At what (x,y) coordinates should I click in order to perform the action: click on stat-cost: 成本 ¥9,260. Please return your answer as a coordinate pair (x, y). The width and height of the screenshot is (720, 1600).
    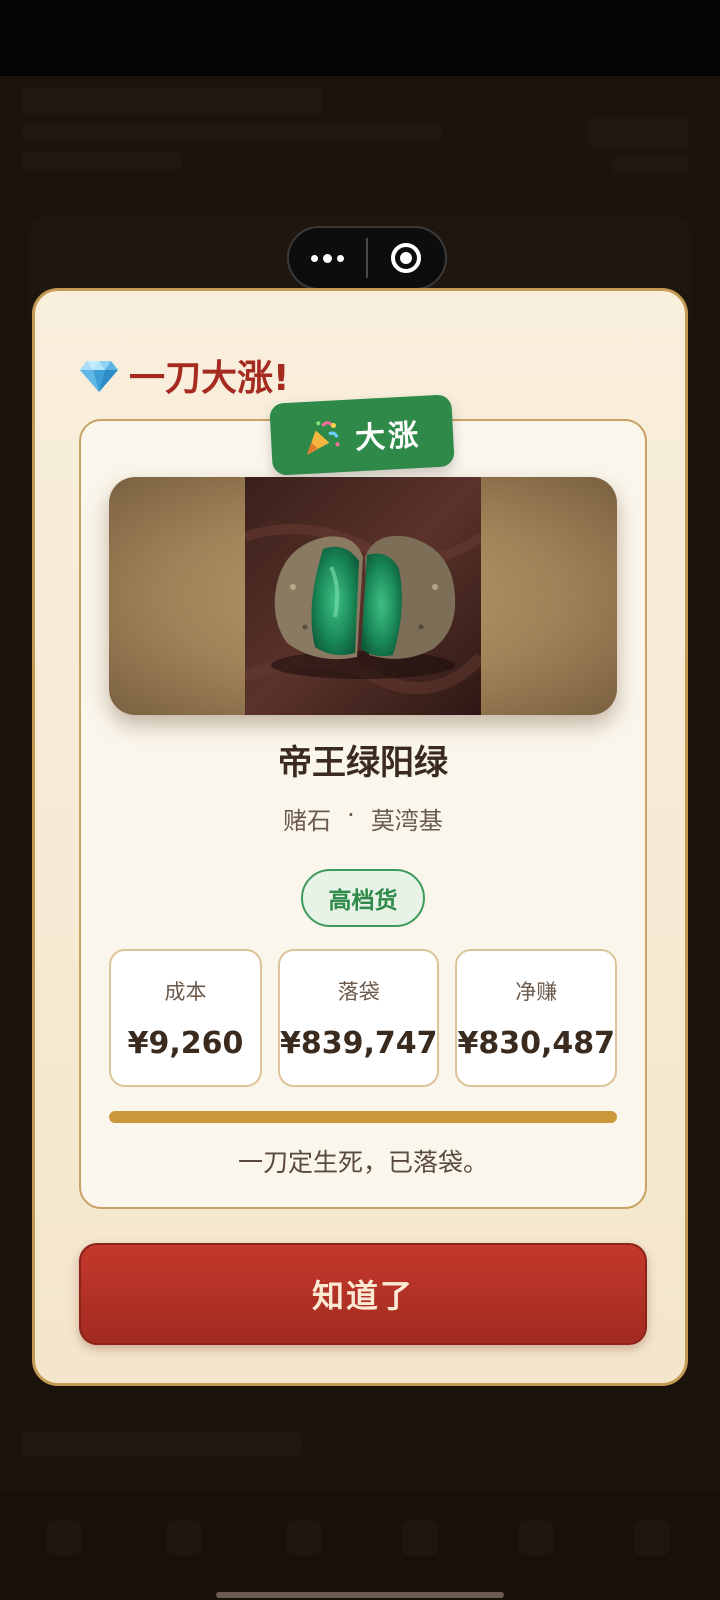
    Looking at the image, I should click on (185, 1018).